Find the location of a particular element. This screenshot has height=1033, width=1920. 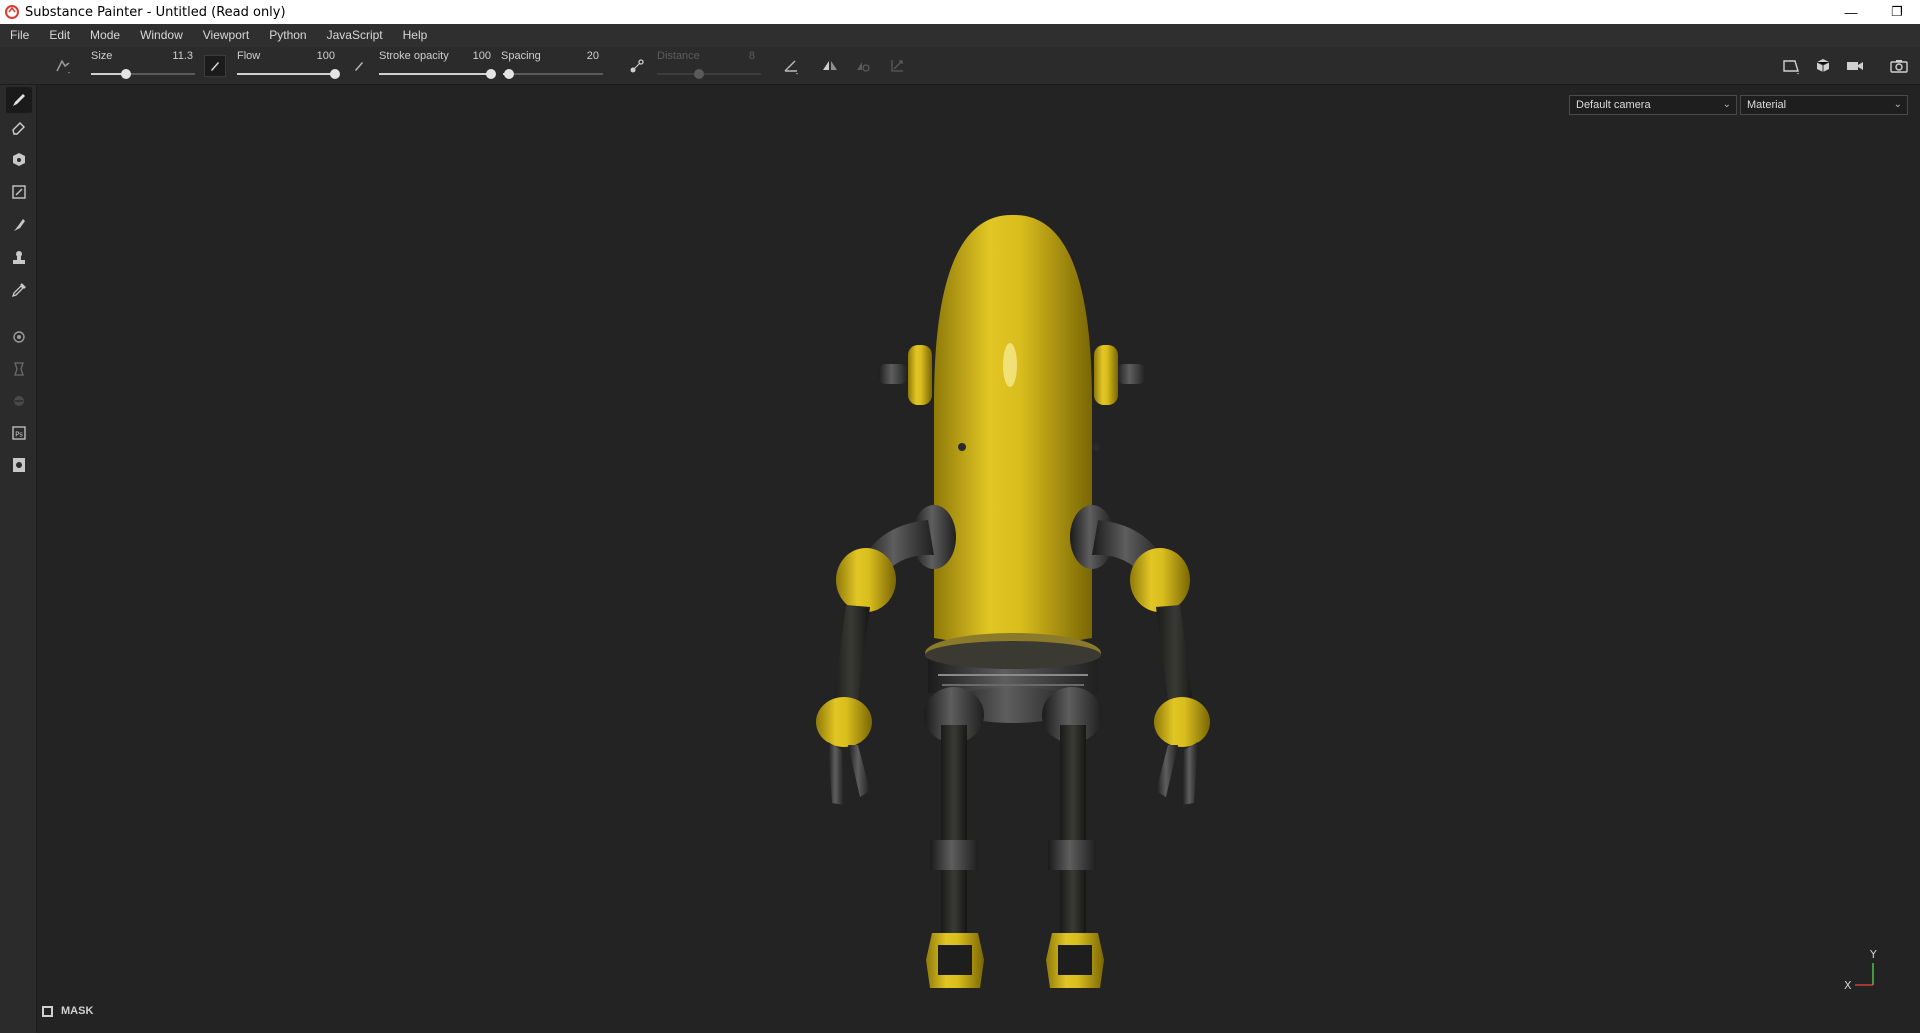

spacing-label: Spacing is located at coordinates (521, 56).